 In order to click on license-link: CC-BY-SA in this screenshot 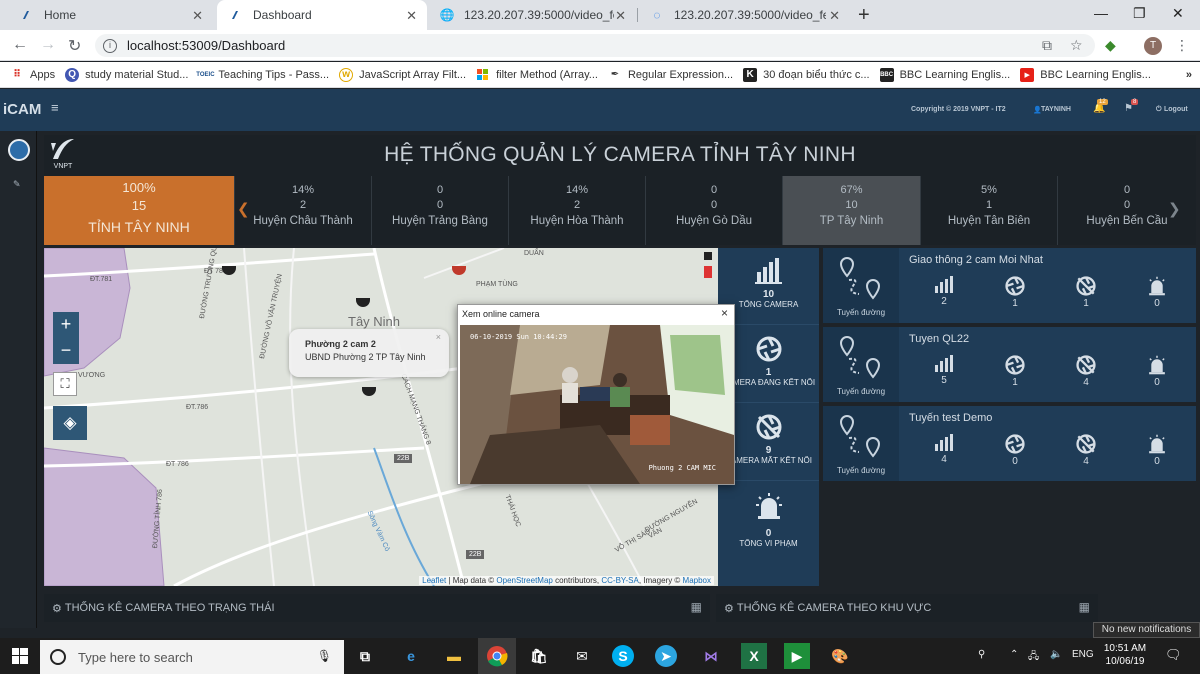, I will do `click(620, 580)`.